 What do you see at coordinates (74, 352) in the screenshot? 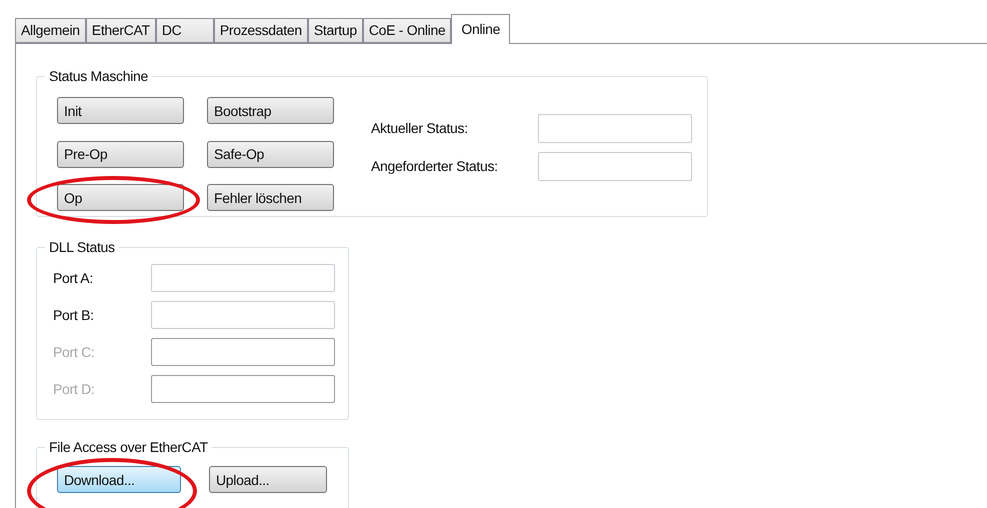
I see `port-label: Port C:` at bounding box center [74, 352].